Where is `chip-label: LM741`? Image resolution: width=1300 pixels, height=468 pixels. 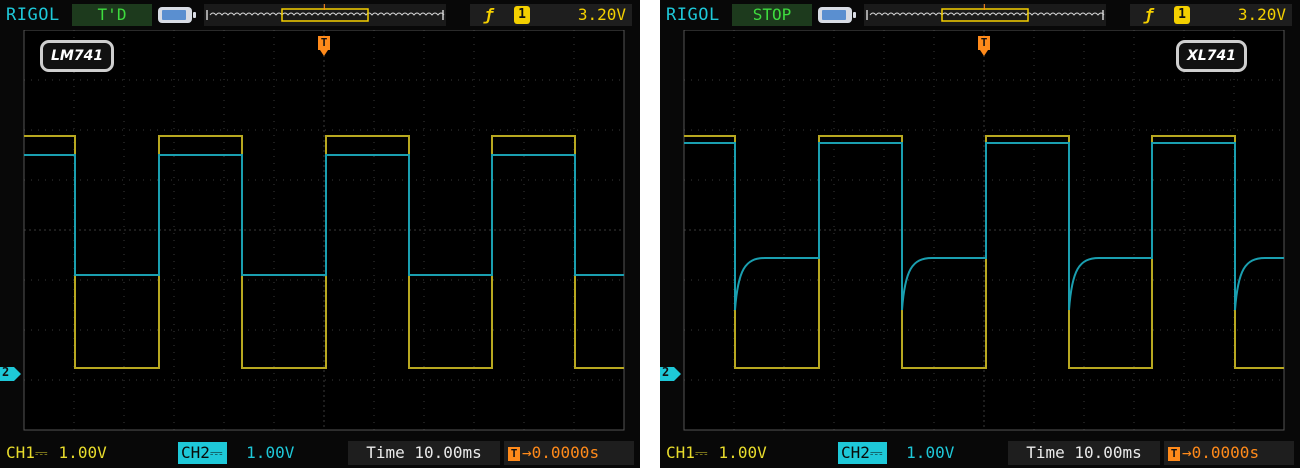
chip-label: LM741 is located at coordinates (77, 56).